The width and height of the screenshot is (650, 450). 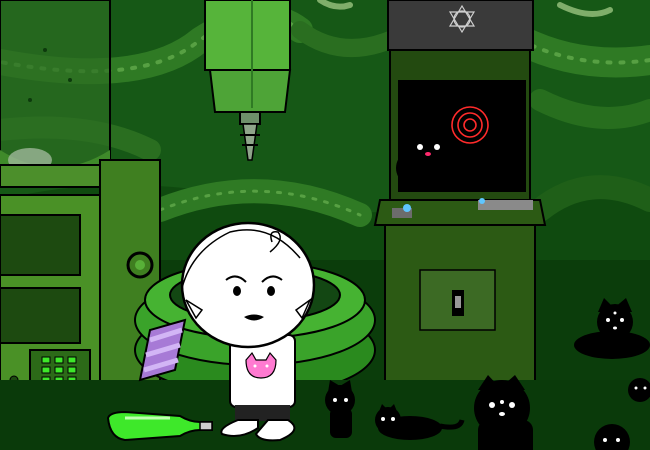 I want to click on glass-tank, so click(x=55, y=94).